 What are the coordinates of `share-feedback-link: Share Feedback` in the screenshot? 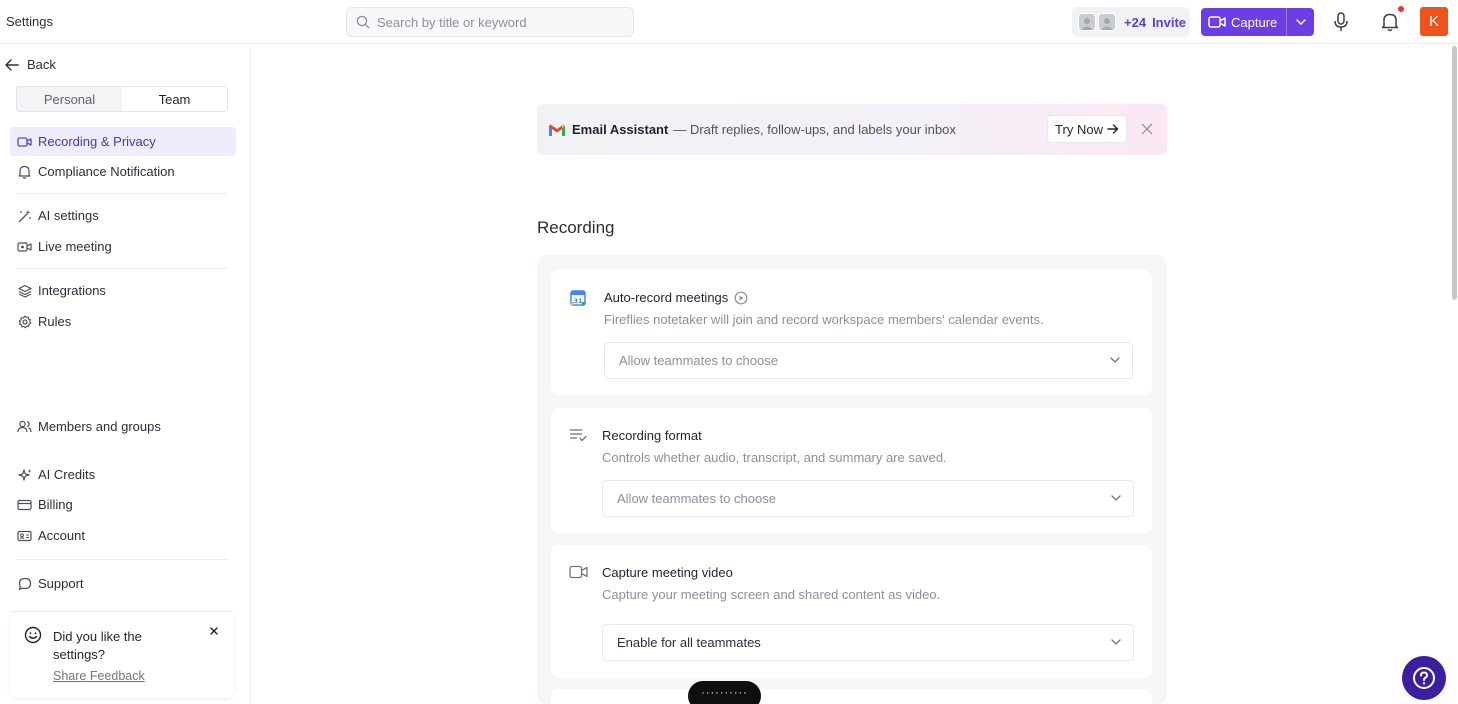 It's located at (99, 676).